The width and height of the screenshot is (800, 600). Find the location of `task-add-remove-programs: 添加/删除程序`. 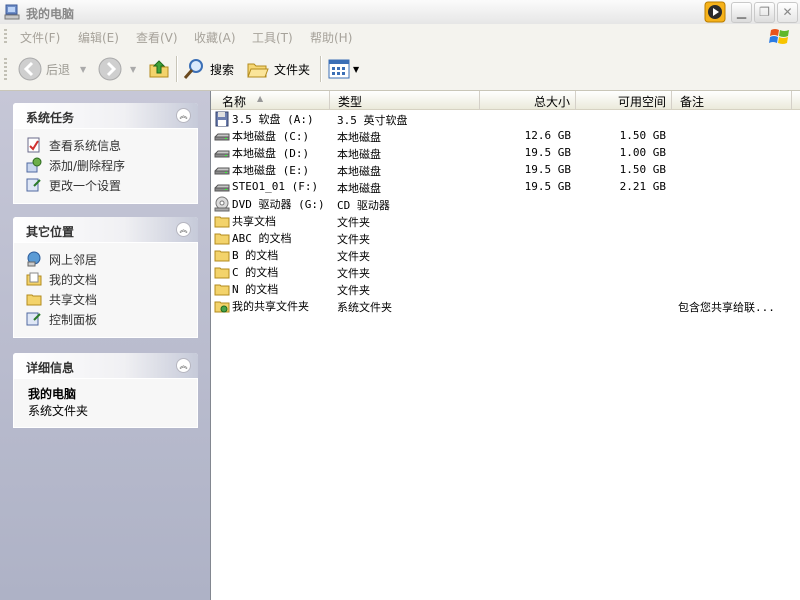

task-add-remove-programs: 添加/删除程序 is located at coordinates (105, 165).